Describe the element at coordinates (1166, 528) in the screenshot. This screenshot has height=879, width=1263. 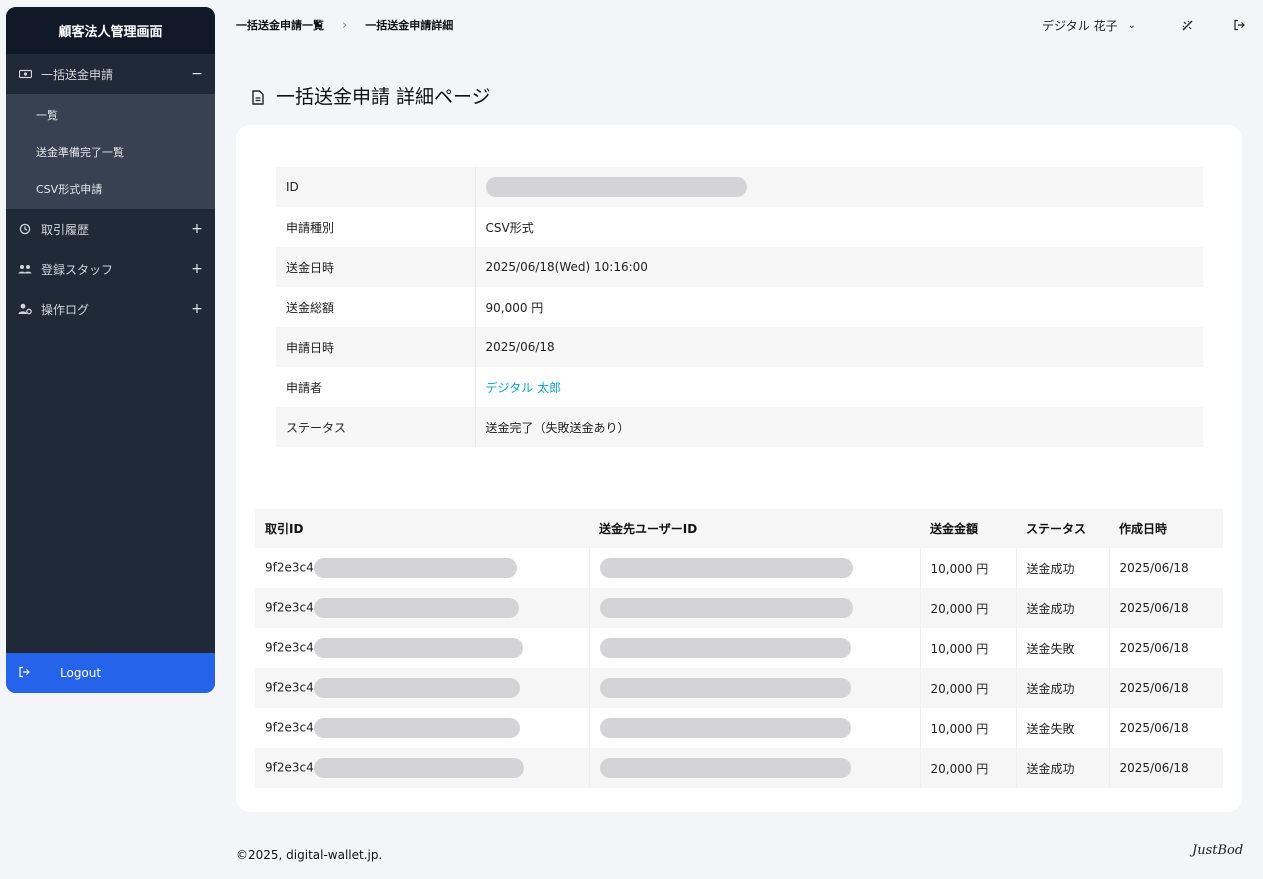
I see `column-header: 作成日時` at that location.